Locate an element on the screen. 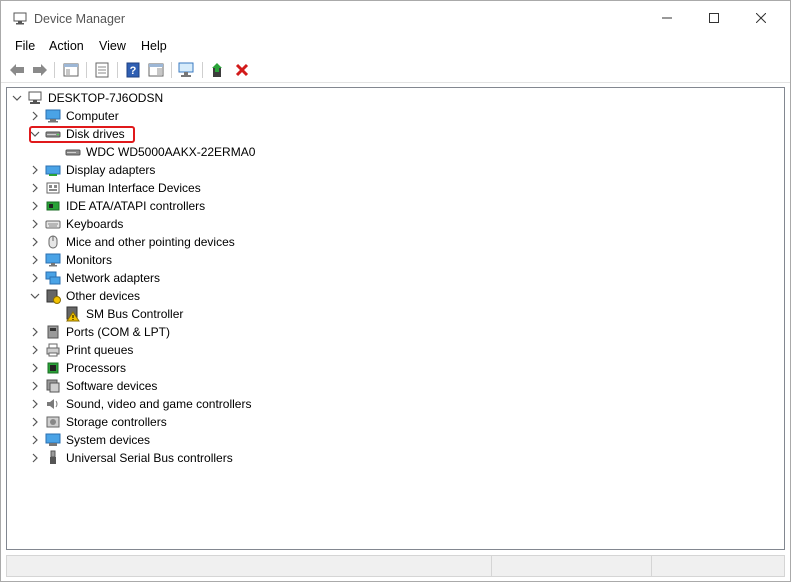 The height and width of the screenshot is (582, 791). tree-category: Software devices is located at coordinates (94, 386).